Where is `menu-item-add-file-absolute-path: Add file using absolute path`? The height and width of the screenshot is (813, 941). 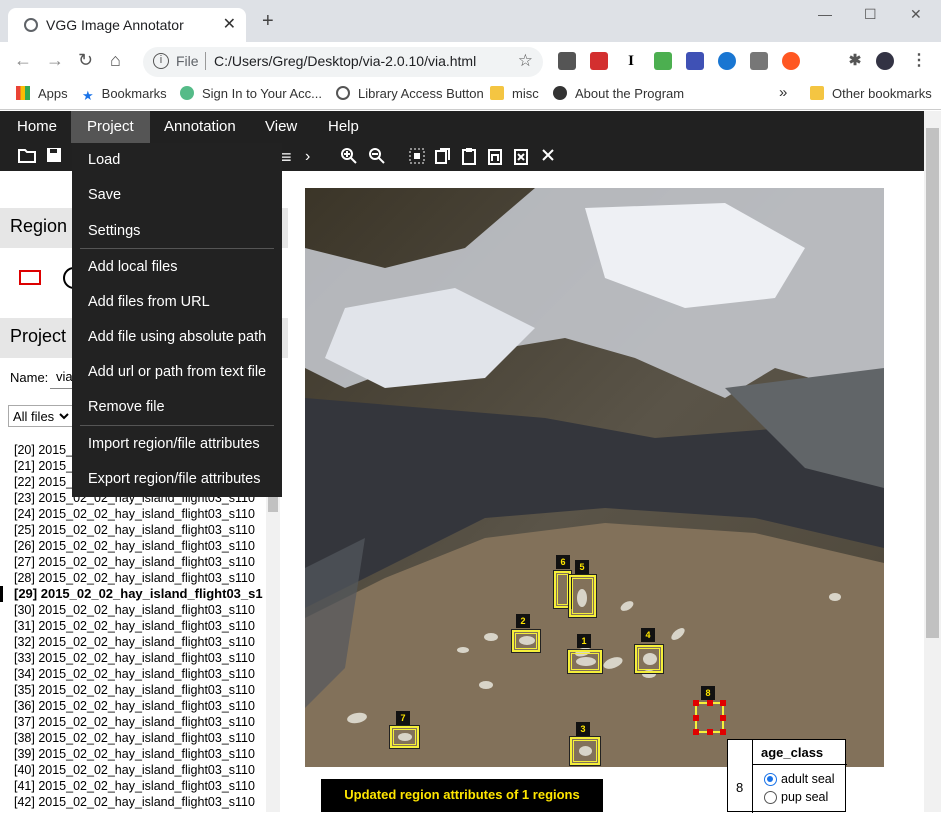
menu-item-add-file-absolute-path: Add file using absolute path is located at coordinates (177, 337).